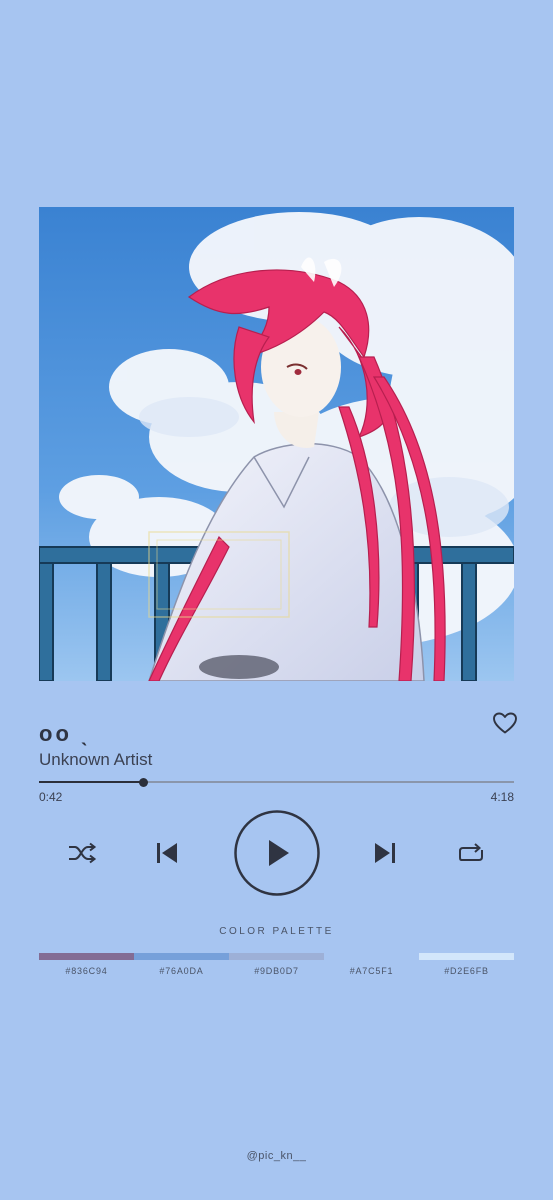 The height and width of the screenshot is (1200, 553). I want to click on palette-swatch: #836C94, so click(86, 964).